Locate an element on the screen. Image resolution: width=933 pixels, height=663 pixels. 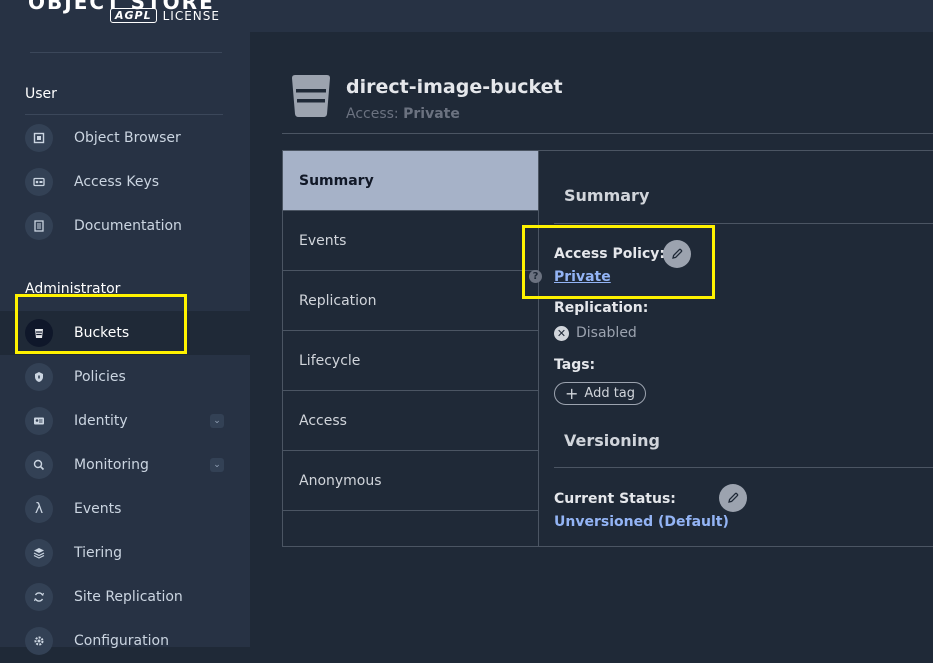
sidebar-item-label: Policies is located at coordinates (100, 377).